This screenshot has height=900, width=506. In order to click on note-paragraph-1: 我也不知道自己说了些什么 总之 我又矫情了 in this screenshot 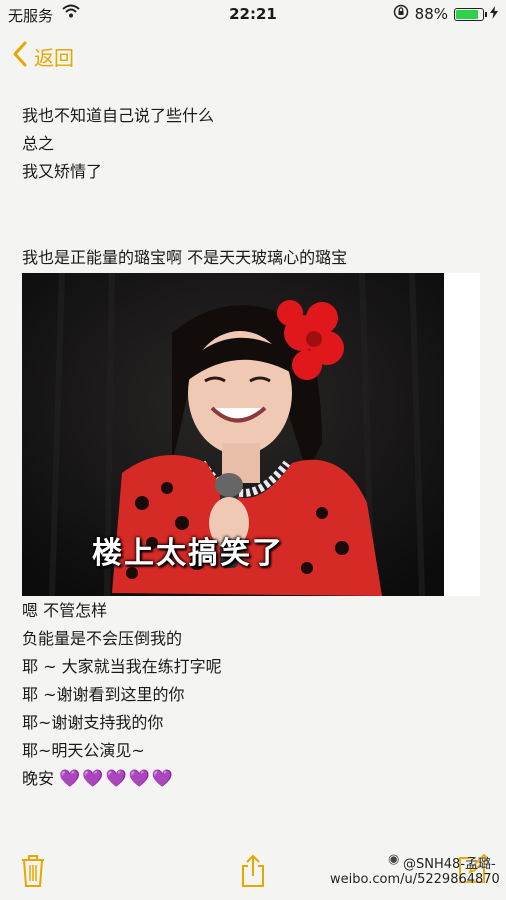, I will do `click(257, 144)`.